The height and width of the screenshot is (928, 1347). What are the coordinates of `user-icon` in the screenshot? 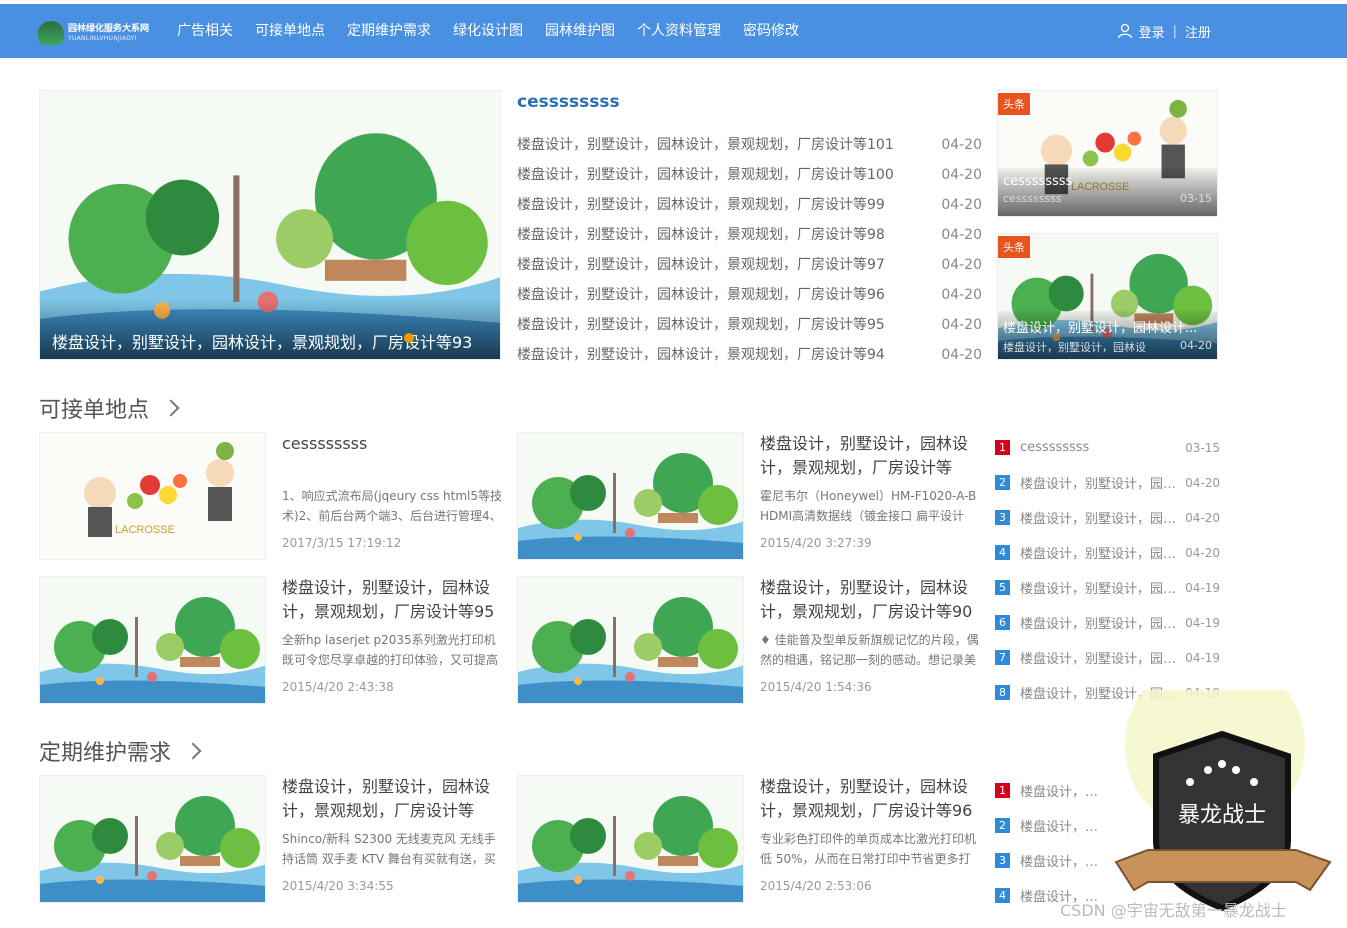 It's located at (1124, 31).